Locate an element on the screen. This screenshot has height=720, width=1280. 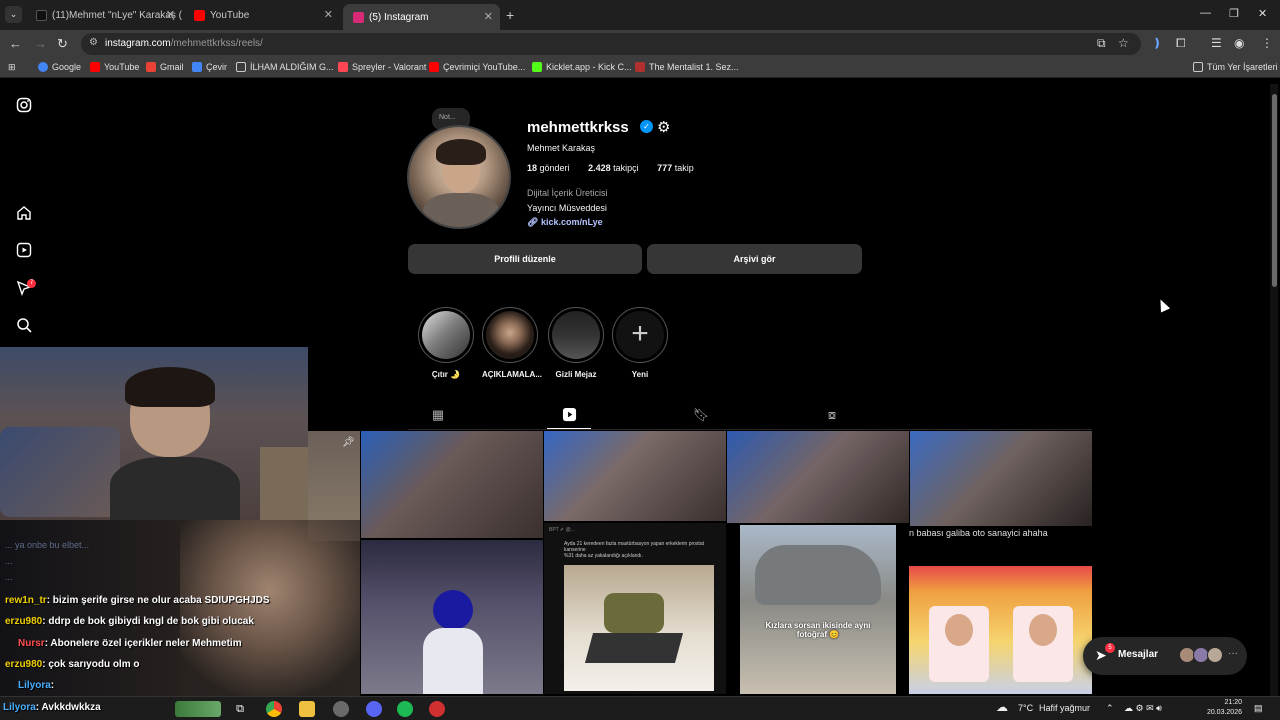
google-icon is located at coordinates (43, 67).